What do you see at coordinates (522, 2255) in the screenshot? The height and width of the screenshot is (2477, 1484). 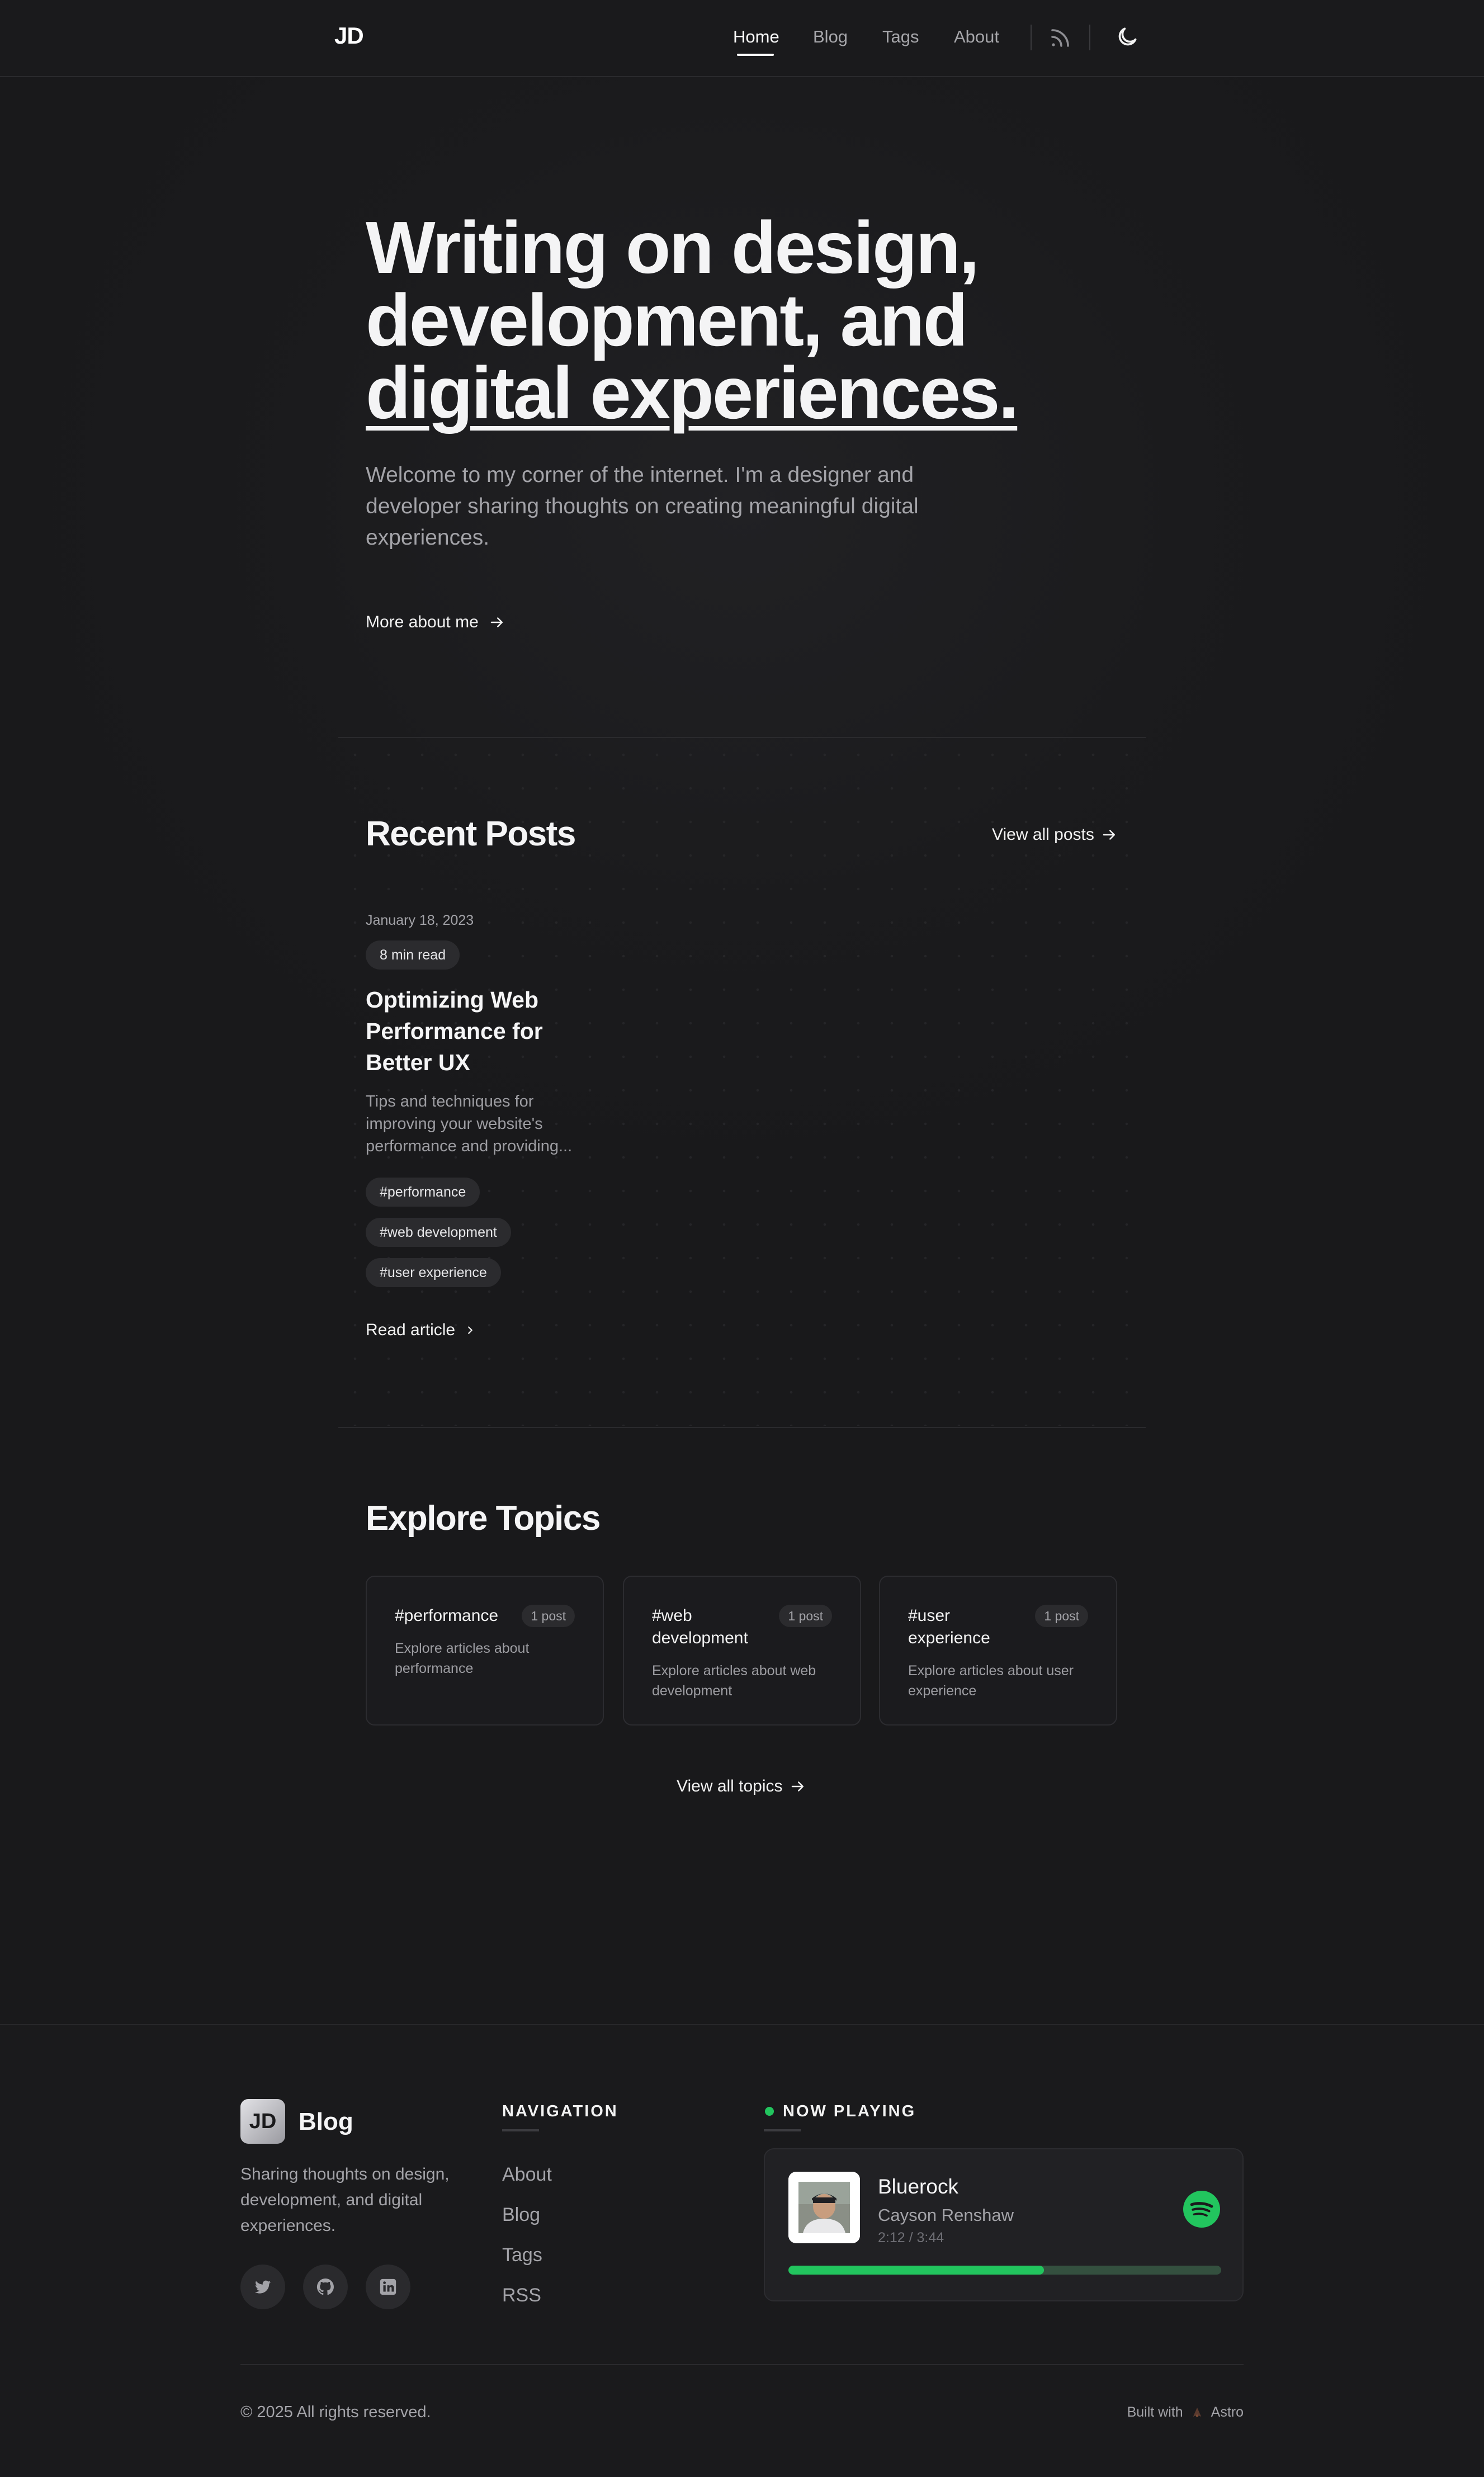 I see `footer-link-tags: Tags` at bounding box center [522, 2255].